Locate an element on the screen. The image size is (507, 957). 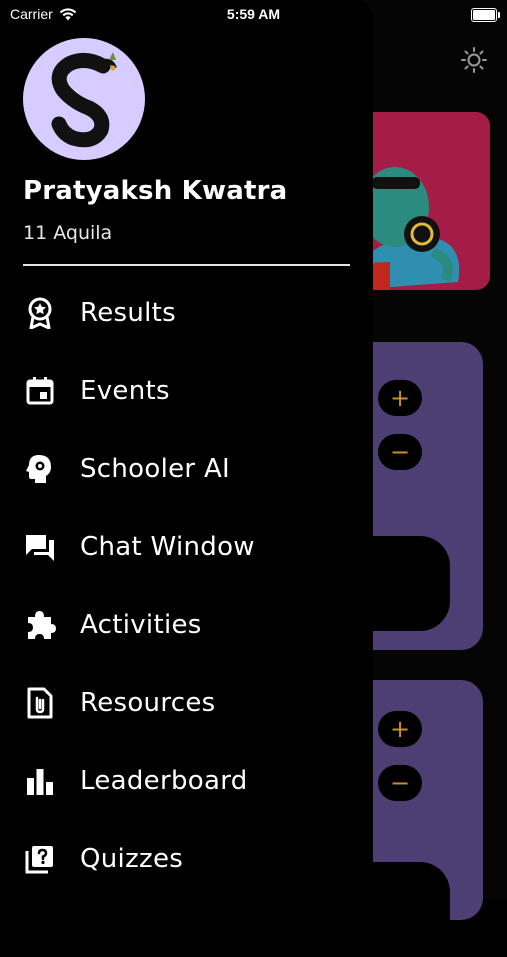
menu-item-resources: Resources is located at coordinates (186, 703).